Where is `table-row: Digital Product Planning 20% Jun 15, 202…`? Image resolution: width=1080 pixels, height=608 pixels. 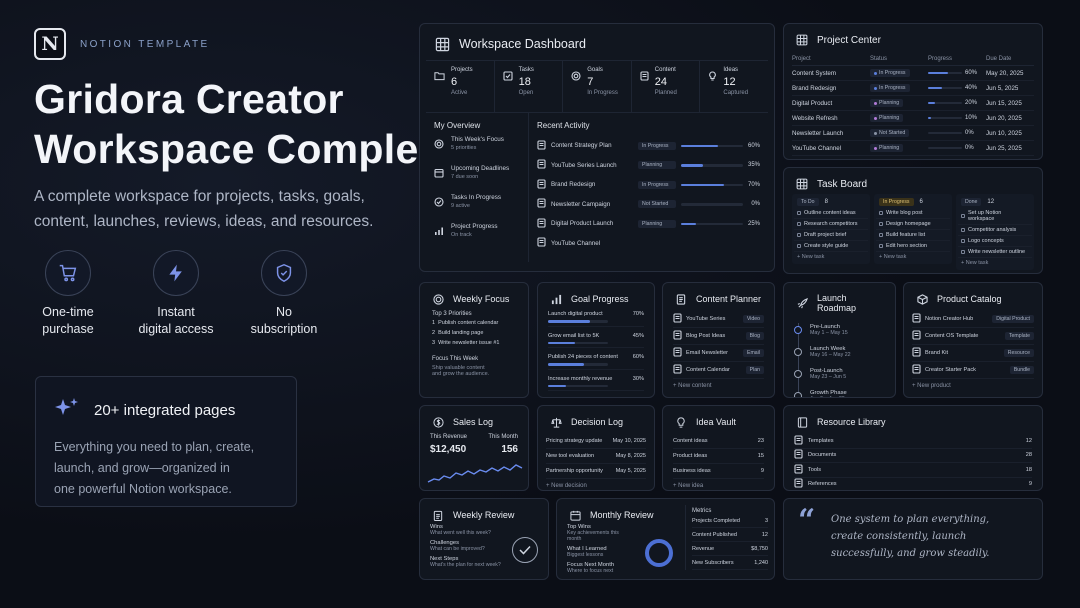
table-row: Digital Product Planning 20% Jun 15, 202… is located at coordinates (913, 103).